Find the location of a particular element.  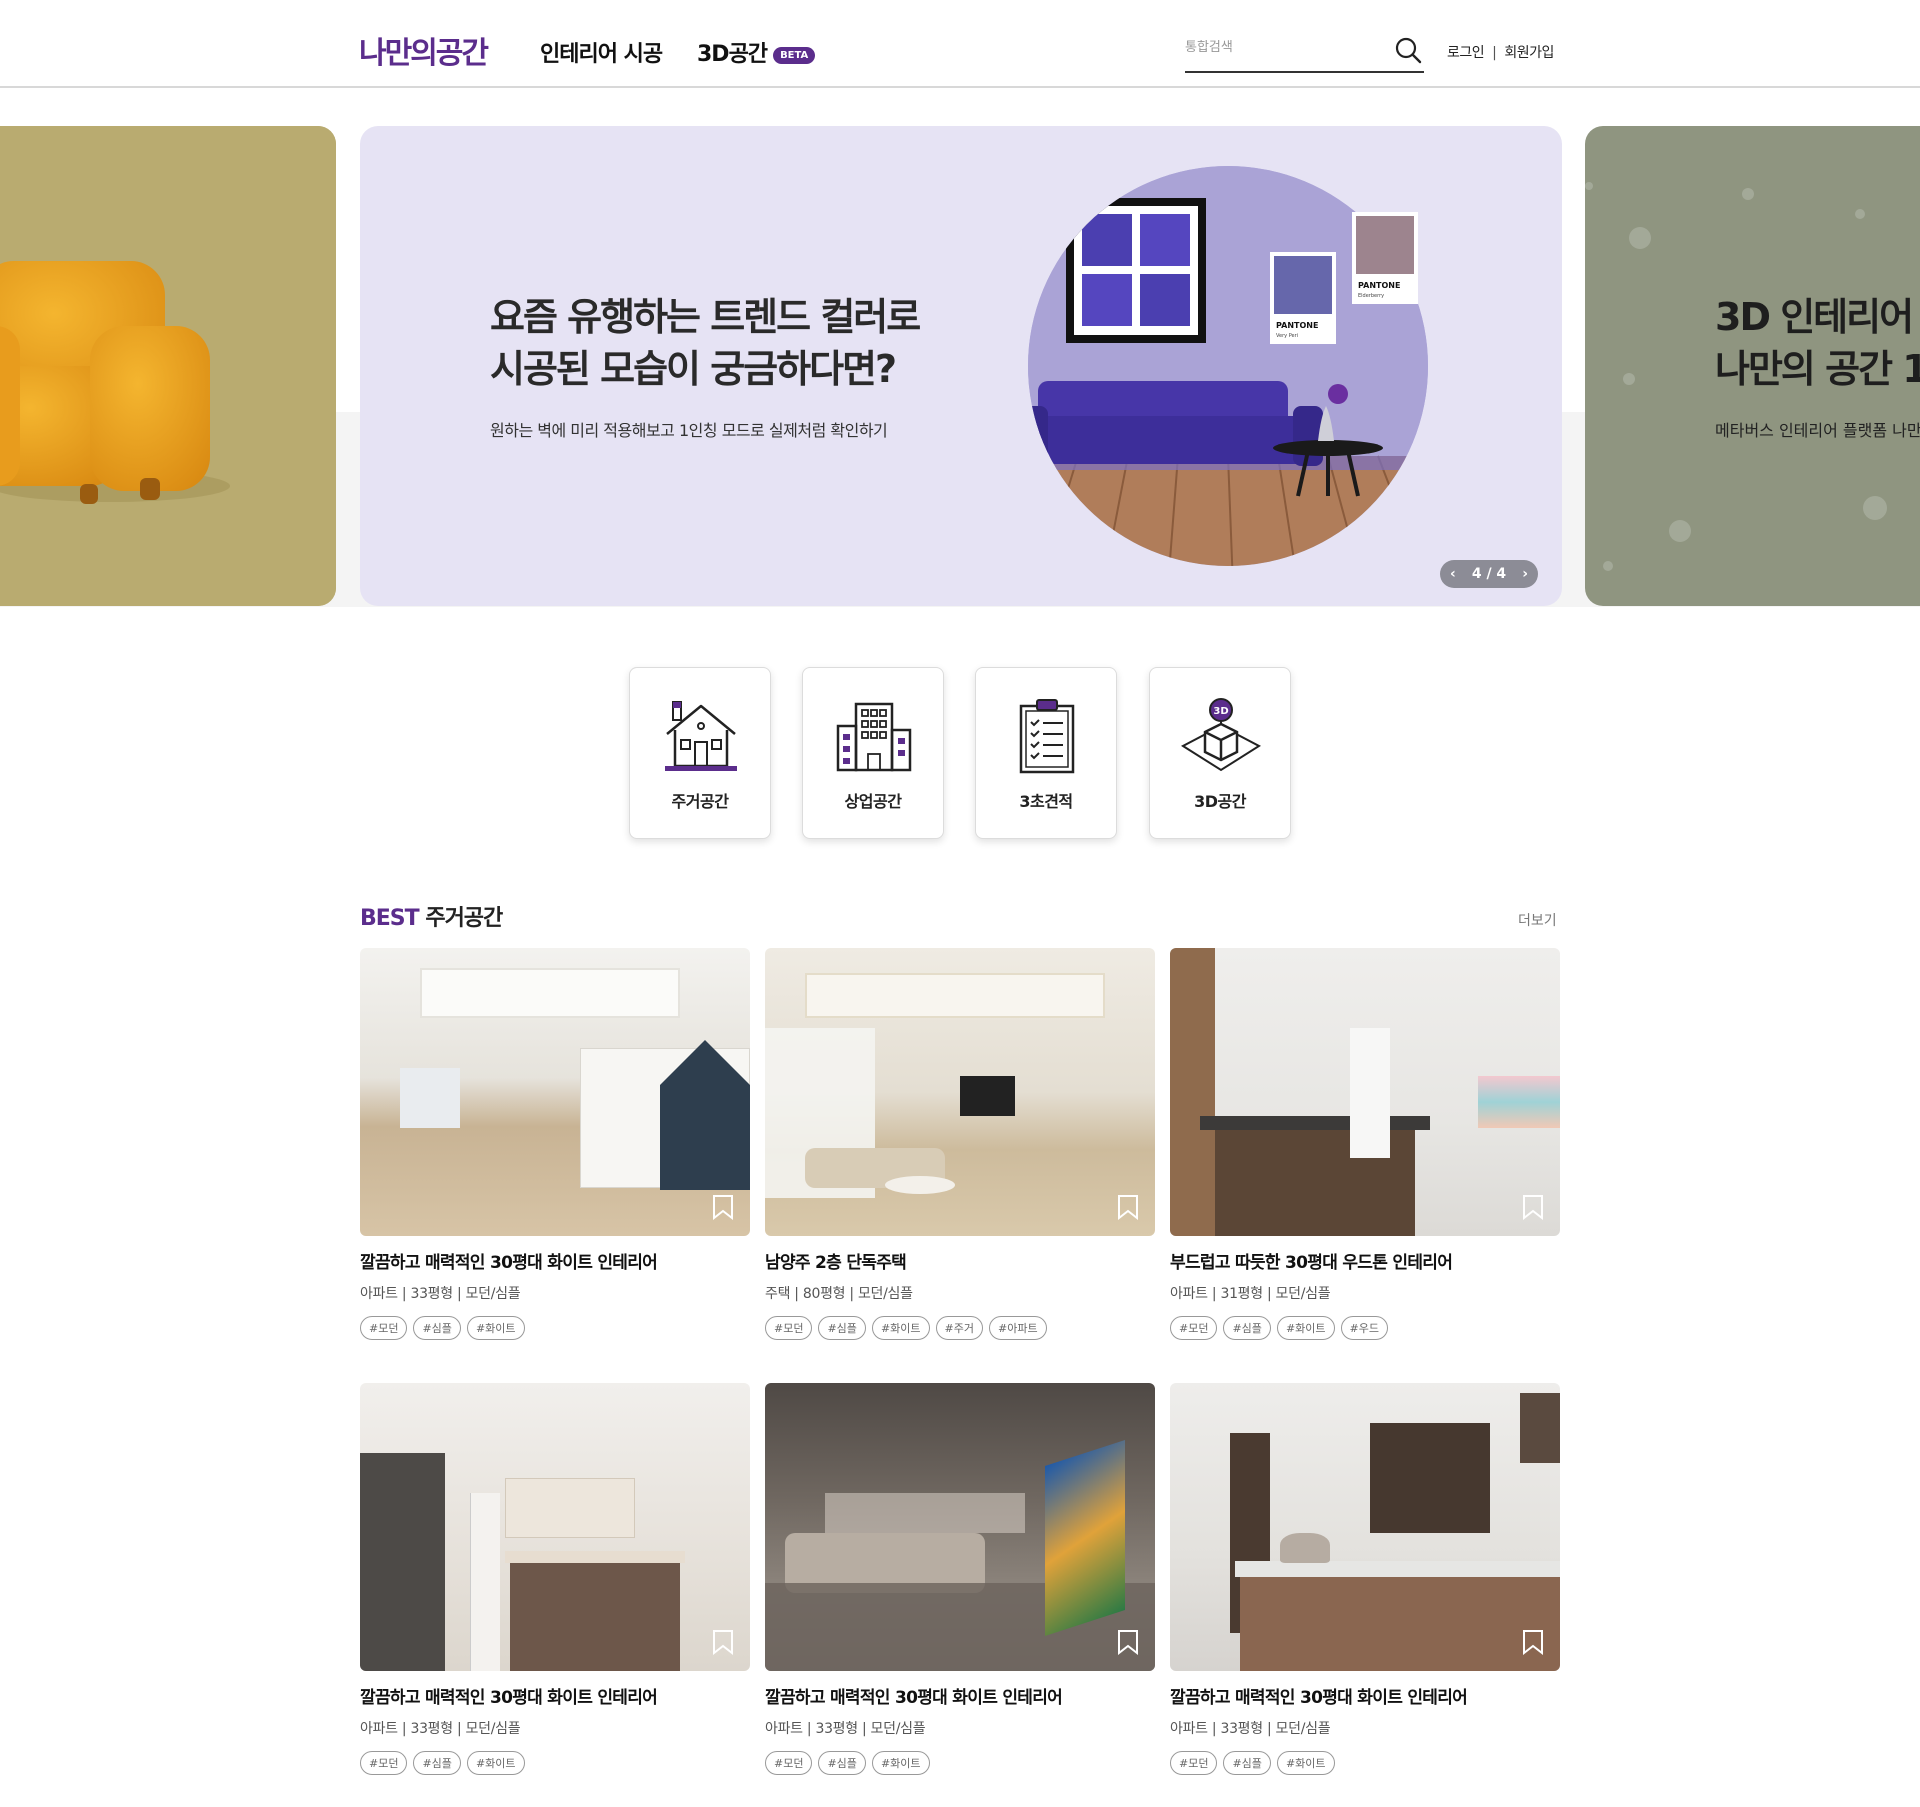

carousel-prev-icon: ‹ is located at coordinates (1453, 574).